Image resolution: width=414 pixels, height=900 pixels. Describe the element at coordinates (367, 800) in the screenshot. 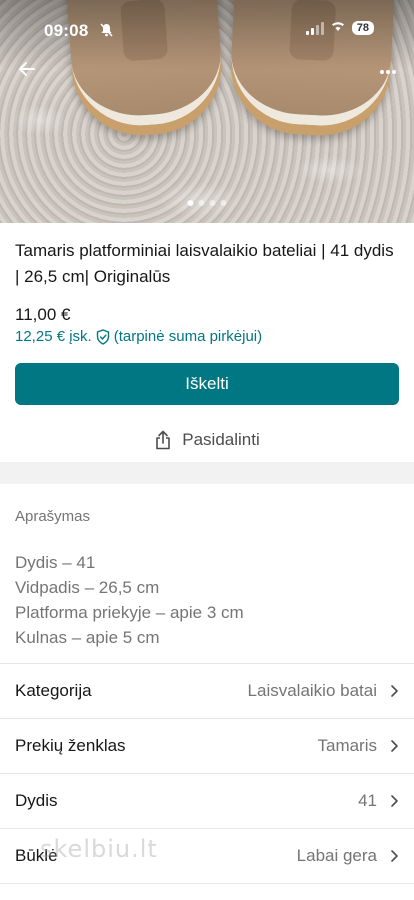

I see `detail-value: 41` at that location.